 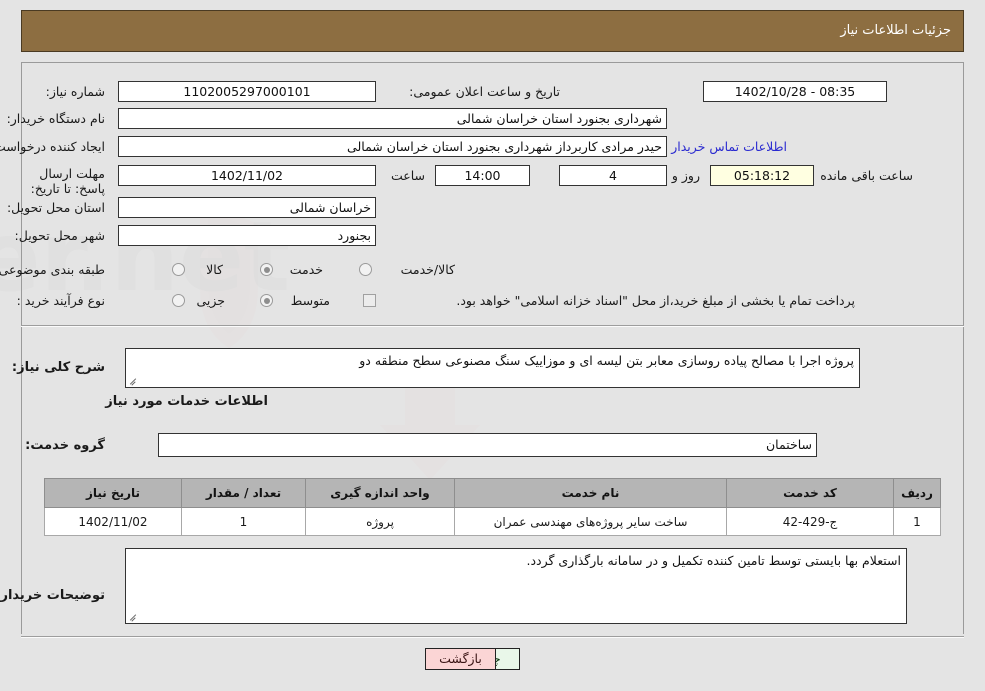 I want to click on province-label: استان محل تحویل:, so click(x=55, y=207).